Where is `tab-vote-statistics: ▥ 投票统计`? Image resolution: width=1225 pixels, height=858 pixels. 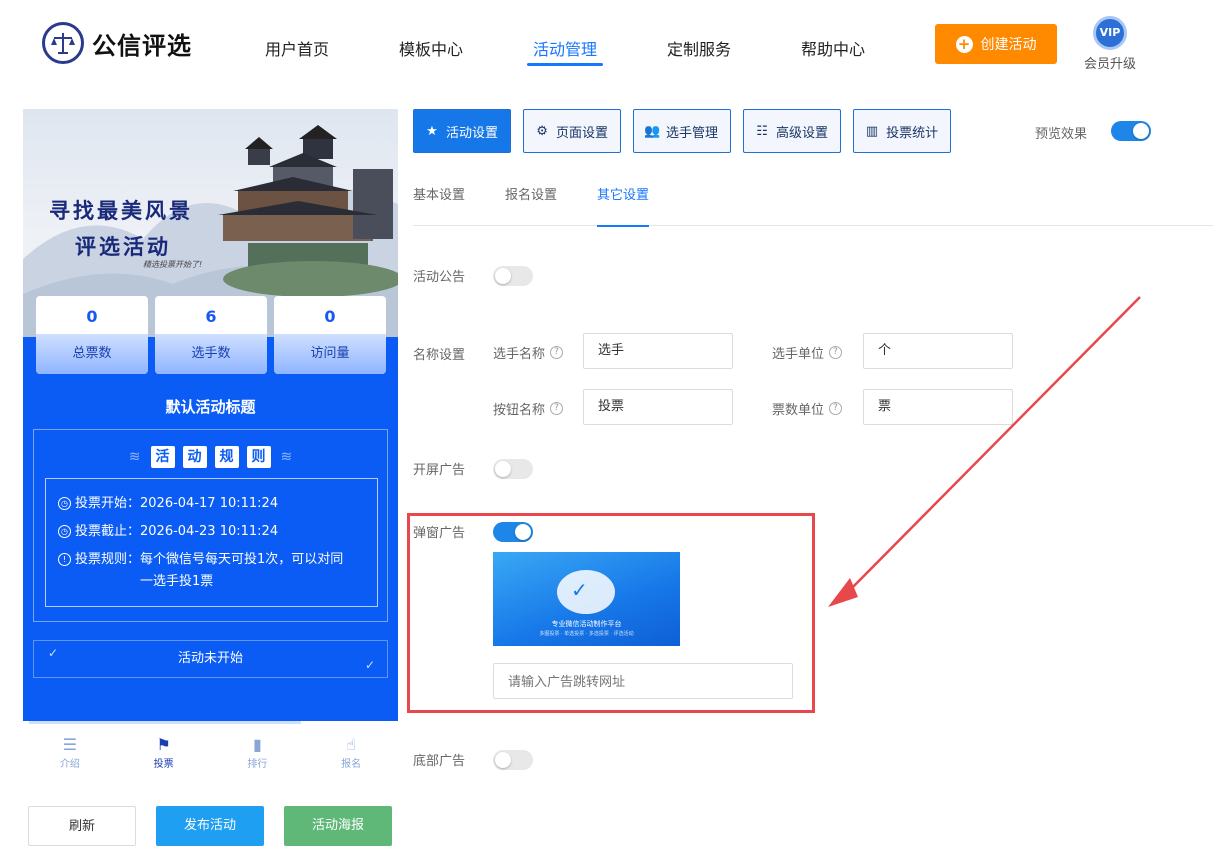 tab-vote-statistics: ▥ 投票统计 is located at coordinates (902, 131).